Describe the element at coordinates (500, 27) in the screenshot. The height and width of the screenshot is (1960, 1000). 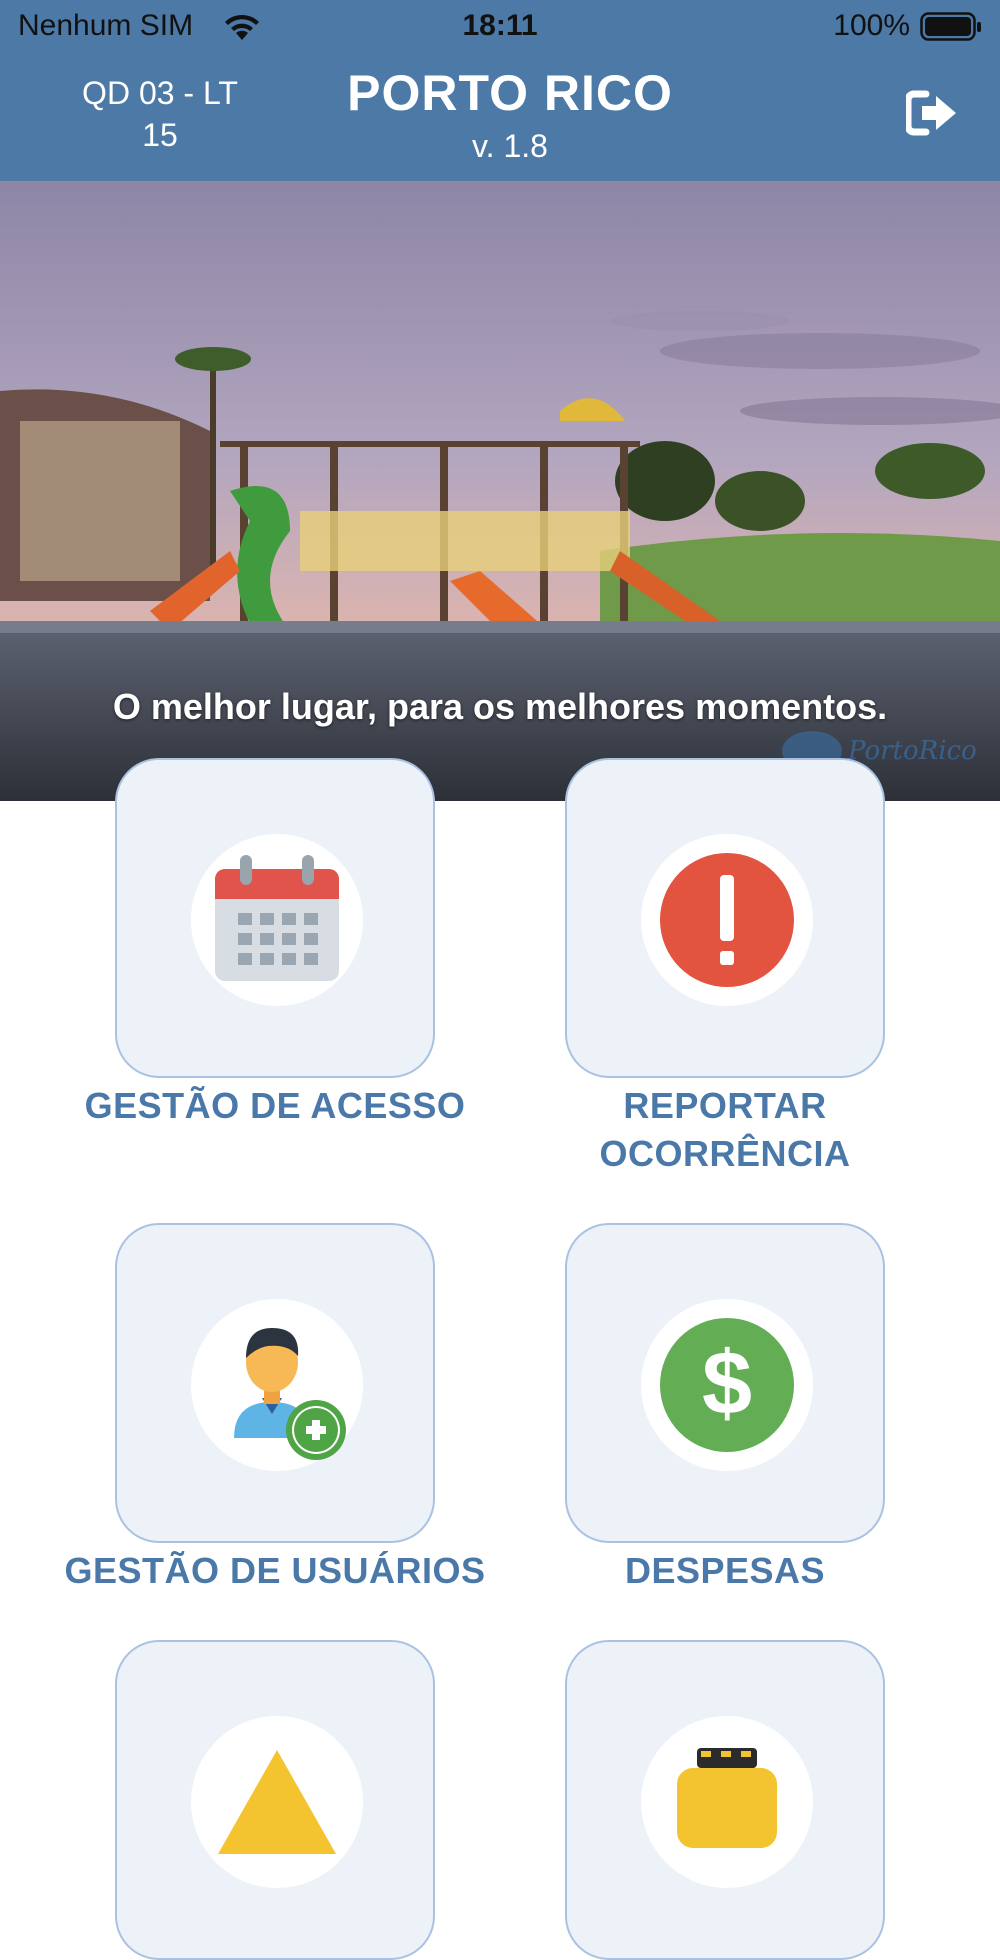
I see `status-bar: Nenhum SIM 18:11 100%` at that location.